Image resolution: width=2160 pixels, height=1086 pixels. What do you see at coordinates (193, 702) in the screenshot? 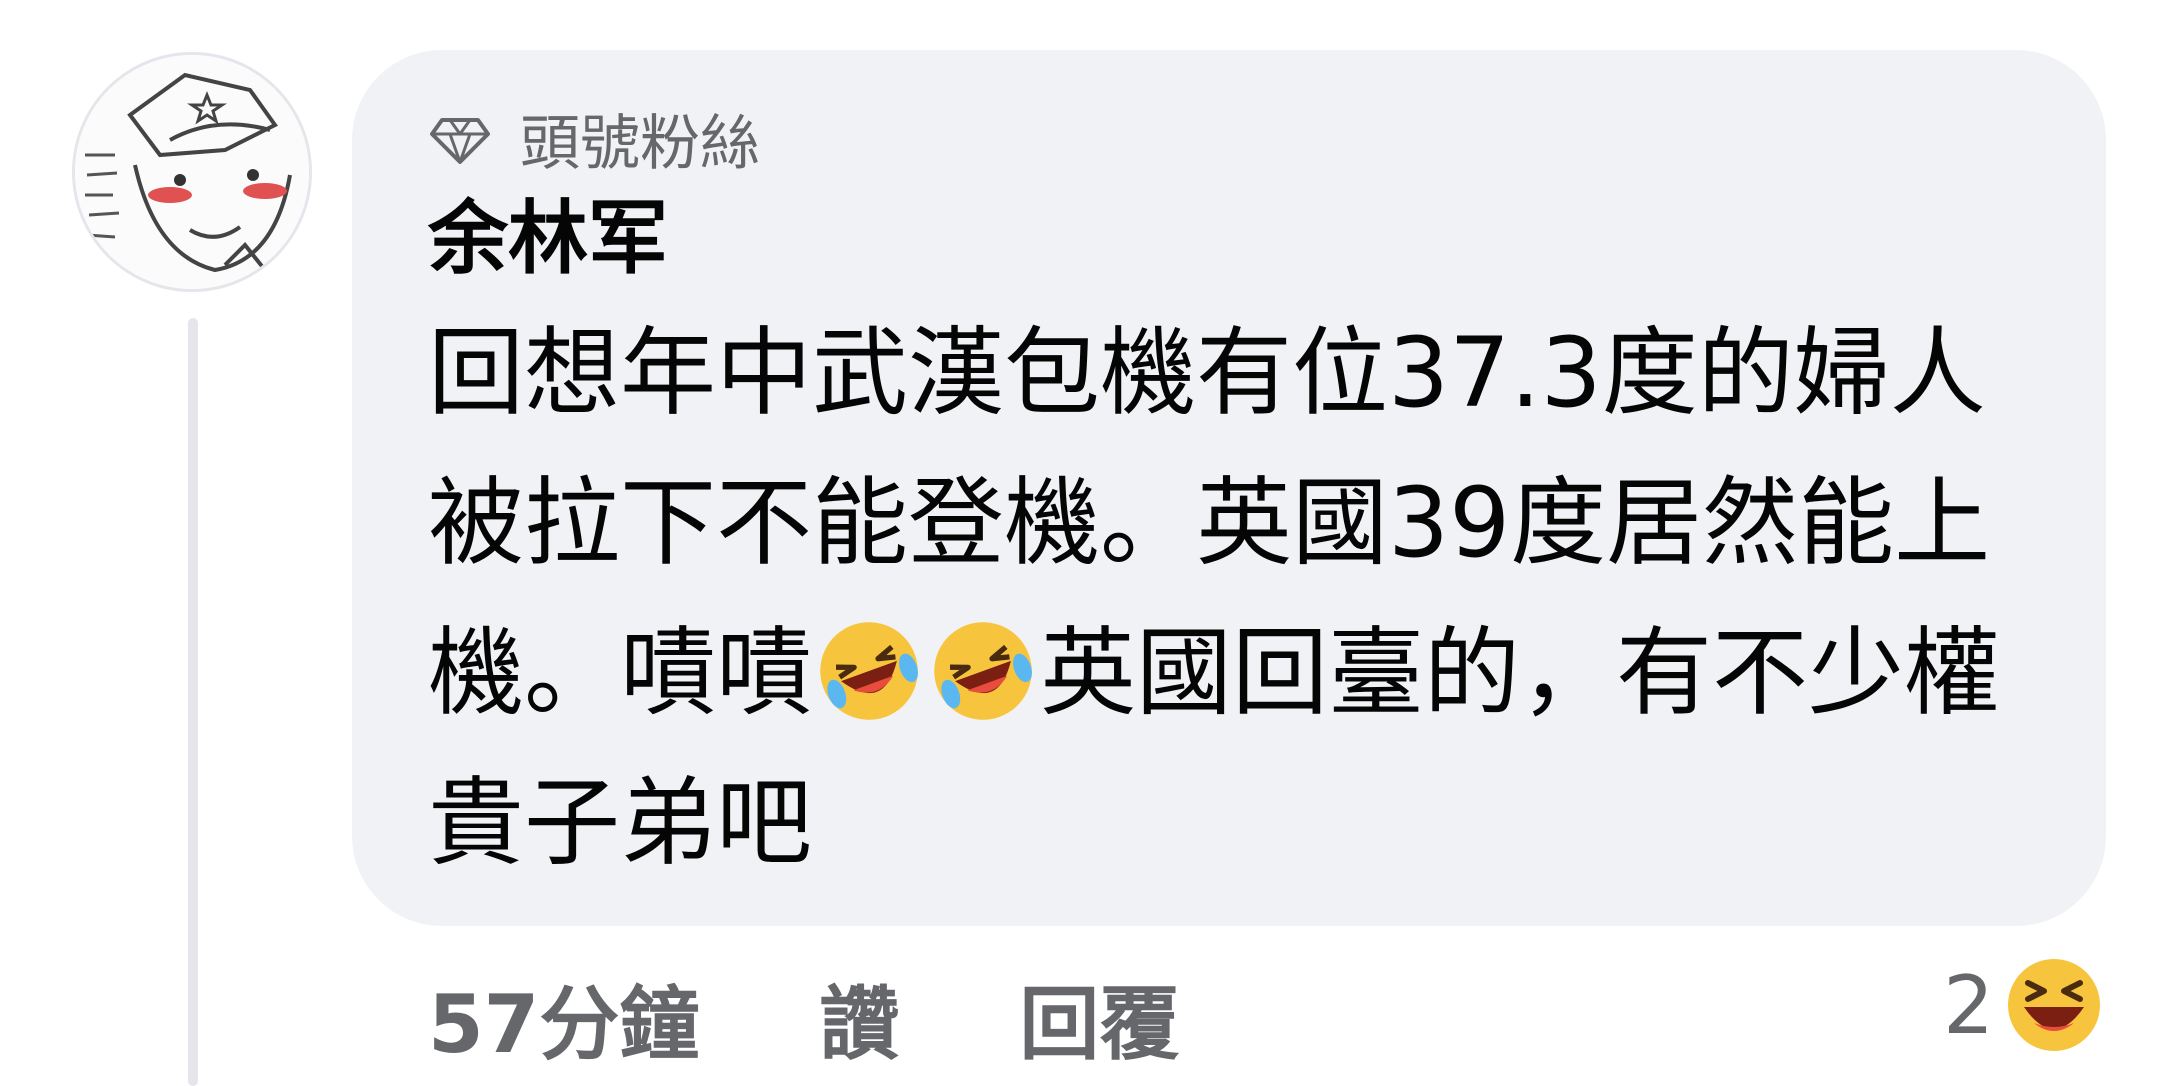
I see `thread-line` at bounding box center [193, 702].